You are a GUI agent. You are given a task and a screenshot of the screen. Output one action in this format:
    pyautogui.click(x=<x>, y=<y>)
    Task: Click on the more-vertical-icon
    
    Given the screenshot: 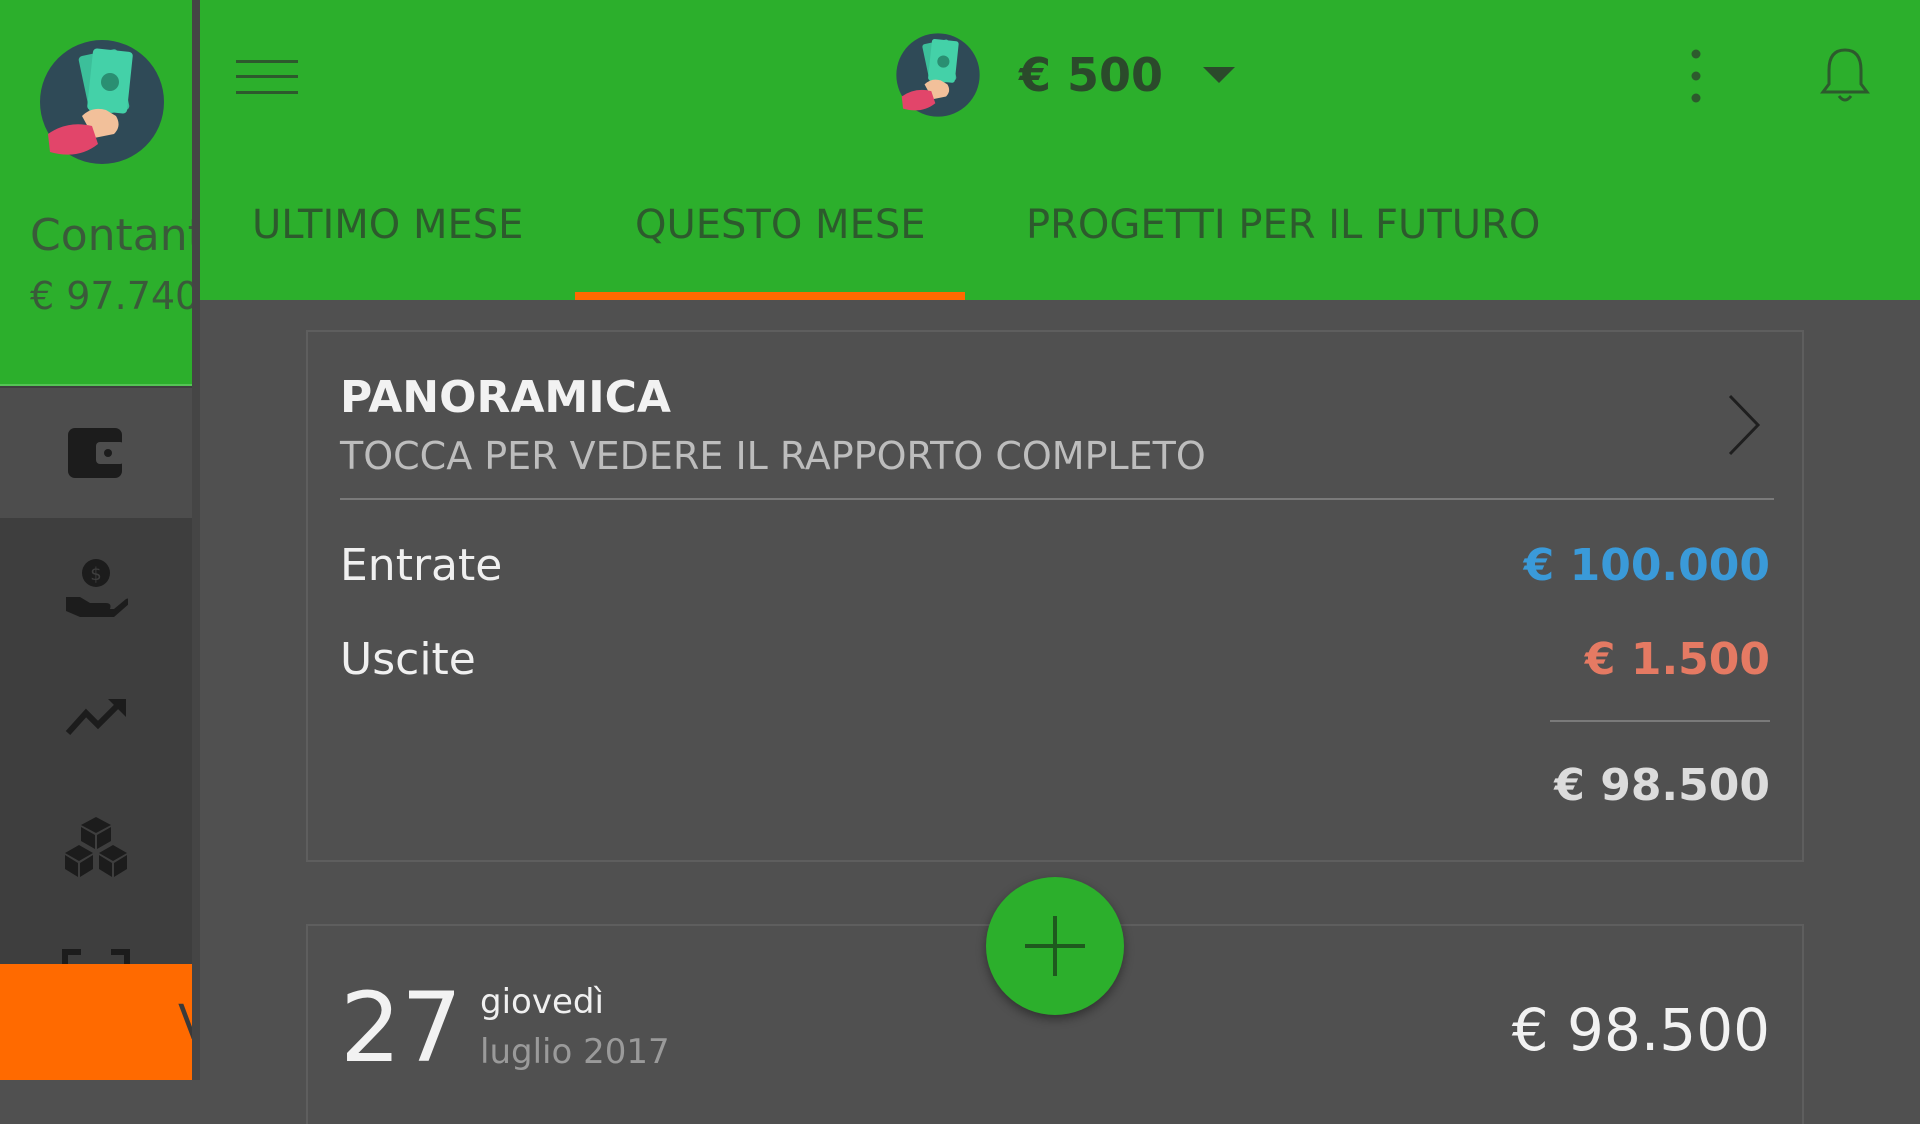 What is the action you would take?
    pyautogui.click(x=1696, y=76)
    